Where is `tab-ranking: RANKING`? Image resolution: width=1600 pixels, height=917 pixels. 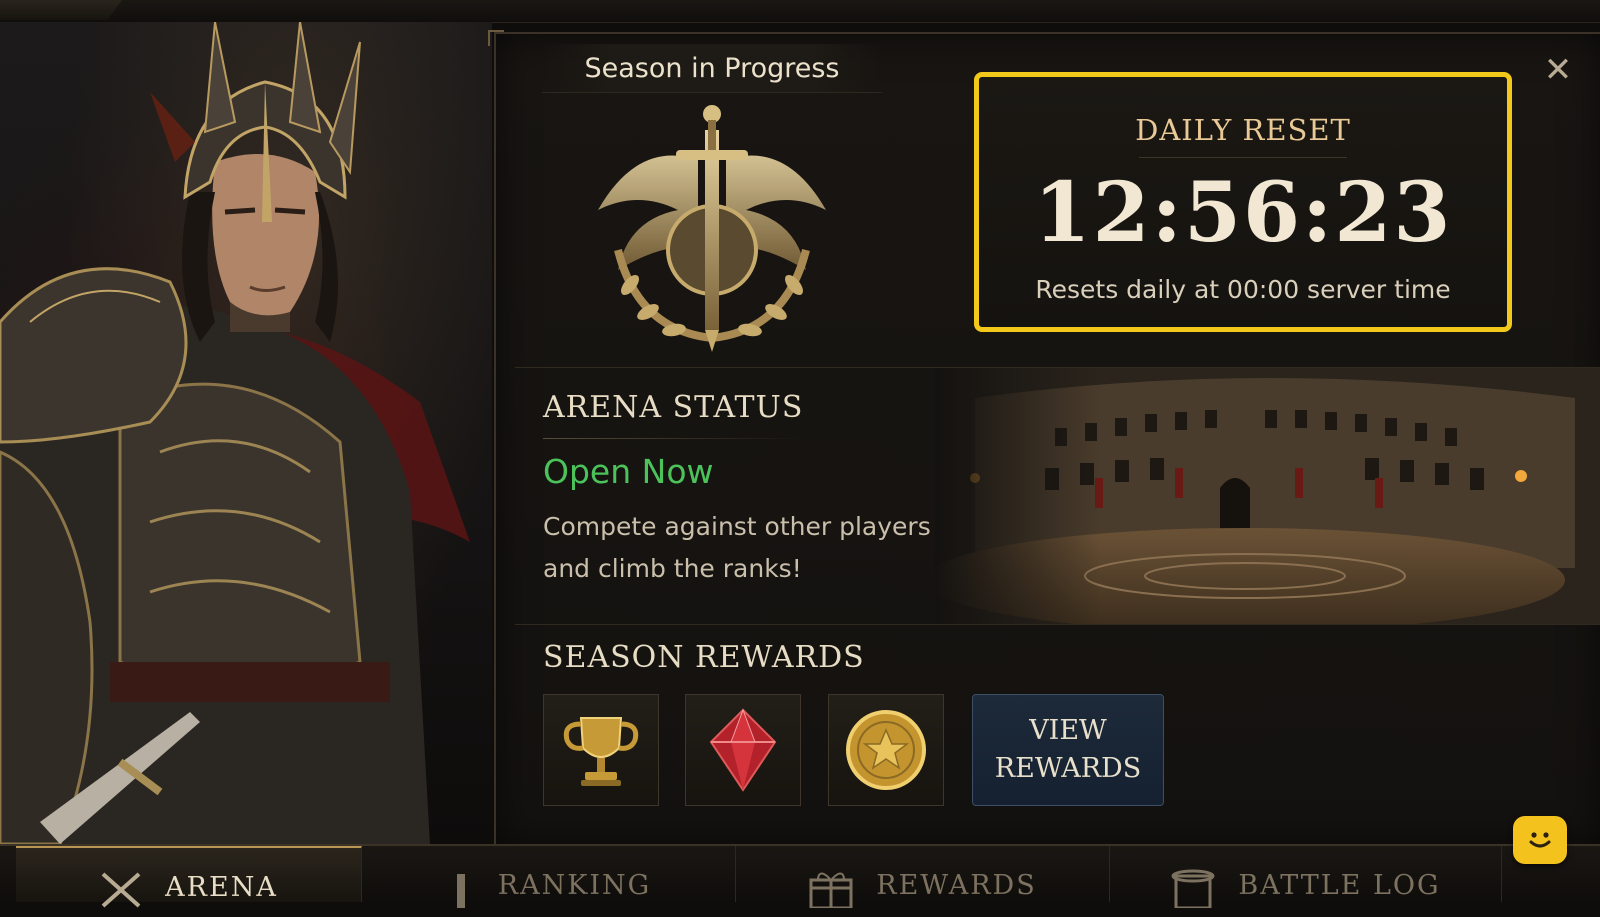 tab-ranking: RANKING is located at coordinates (549, 877).